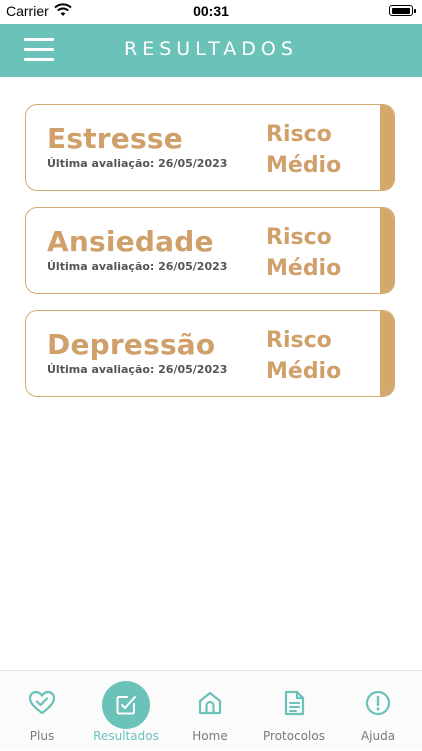 This screenshot has height=751, width=422. I want to click on tab-home: Home, so click(210, 711).